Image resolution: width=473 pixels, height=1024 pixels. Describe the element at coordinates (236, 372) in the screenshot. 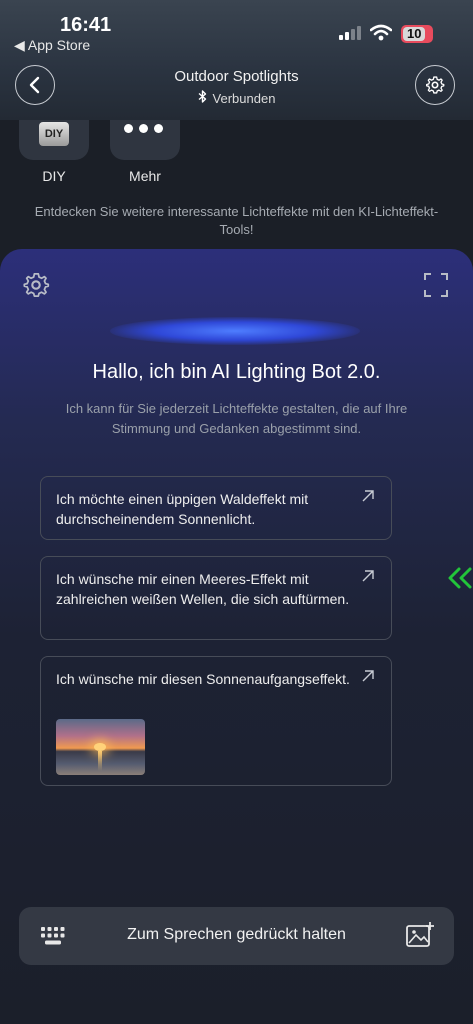

I see `bot-greeting-title: Hallo, ich bin AI Lighting Bot 2.0.` at that location.